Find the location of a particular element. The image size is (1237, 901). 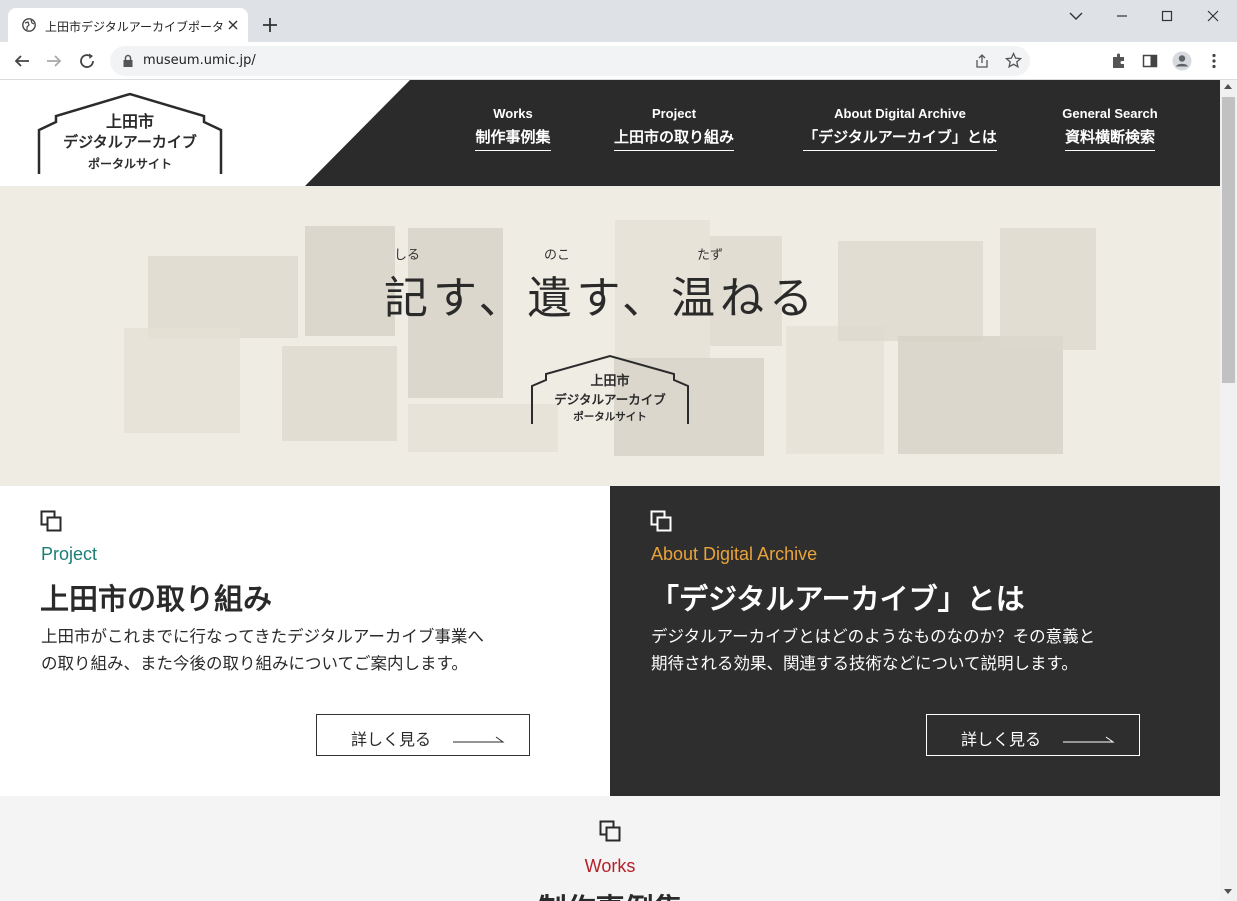

logo-line-3: ポータルサイト is located at coordinates (129, 164).